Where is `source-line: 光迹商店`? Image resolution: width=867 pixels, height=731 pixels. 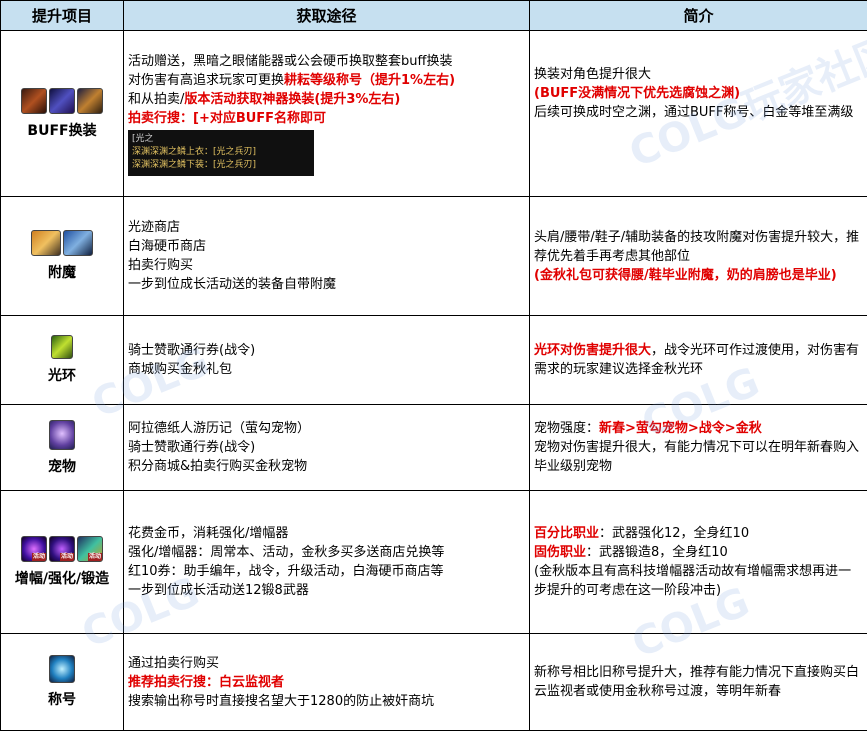 source-line: 光迹商店 is located at coordinates (154, 227).